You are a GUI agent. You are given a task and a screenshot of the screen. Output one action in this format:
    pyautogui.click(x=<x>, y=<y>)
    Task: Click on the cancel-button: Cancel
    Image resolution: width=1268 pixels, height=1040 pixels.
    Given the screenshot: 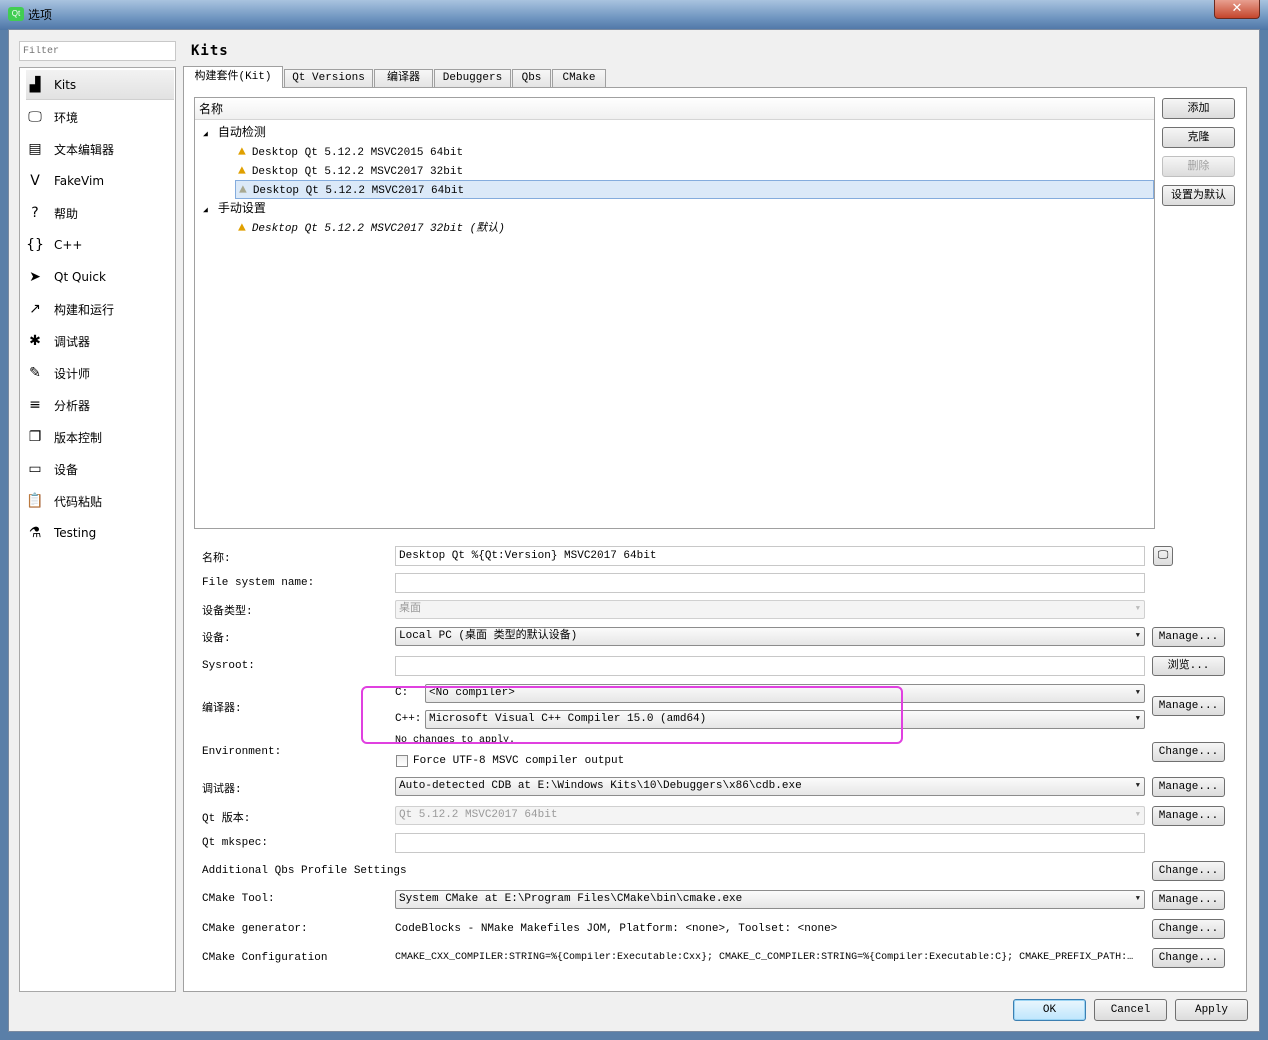 What is the action you would take?
    pyautogui.click(x=1130, y=1010)
    